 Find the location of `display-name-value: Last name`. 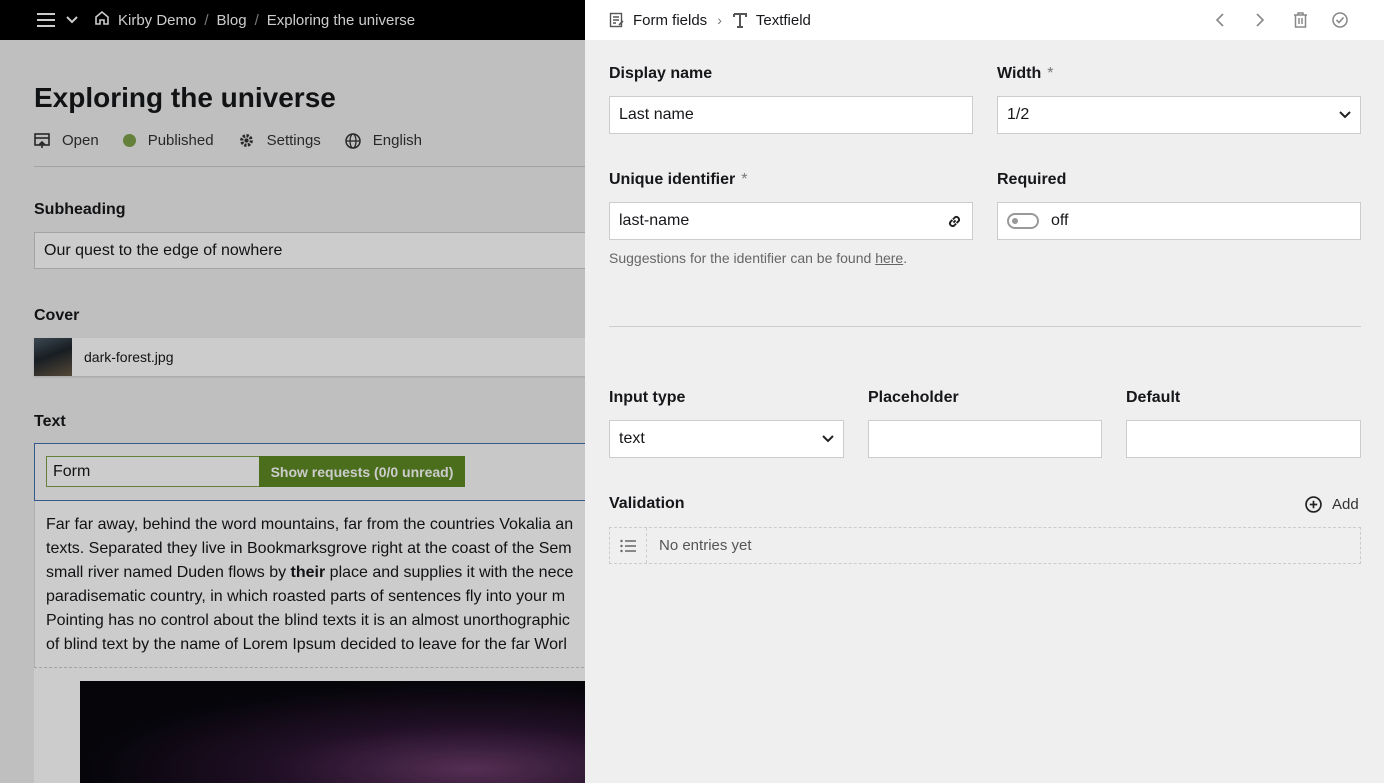

display-name-value: Last name is located at coordinates (656, 114).